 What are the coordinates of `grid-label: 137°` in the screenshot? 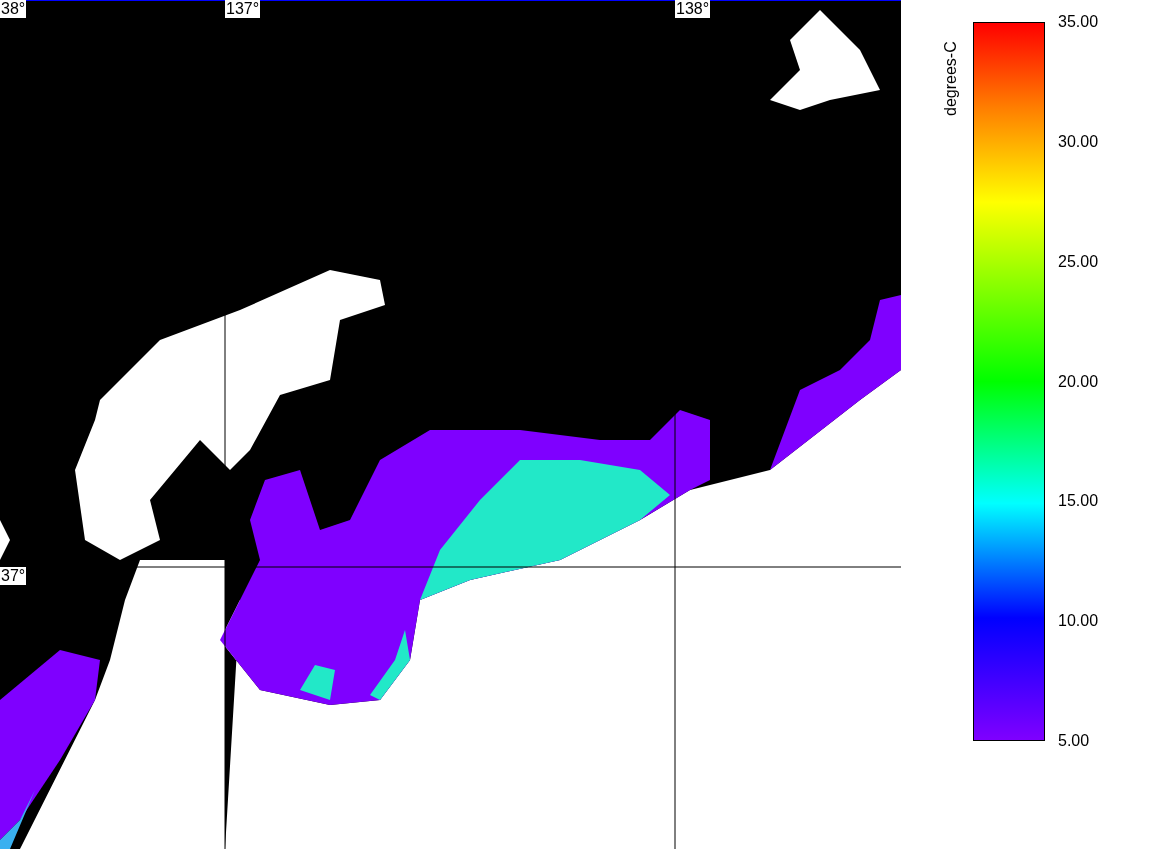 It's located at (243, 9).